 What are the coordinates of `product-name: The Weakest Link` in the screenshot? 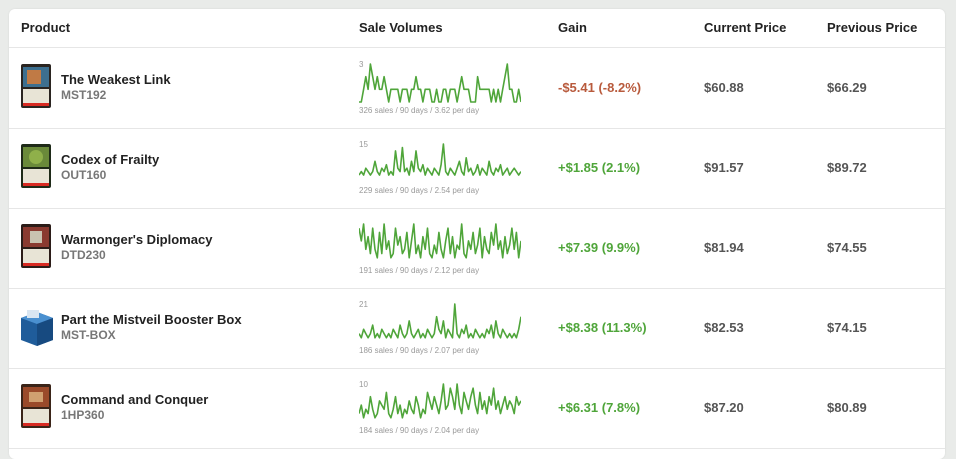 It's located at (116, 79).